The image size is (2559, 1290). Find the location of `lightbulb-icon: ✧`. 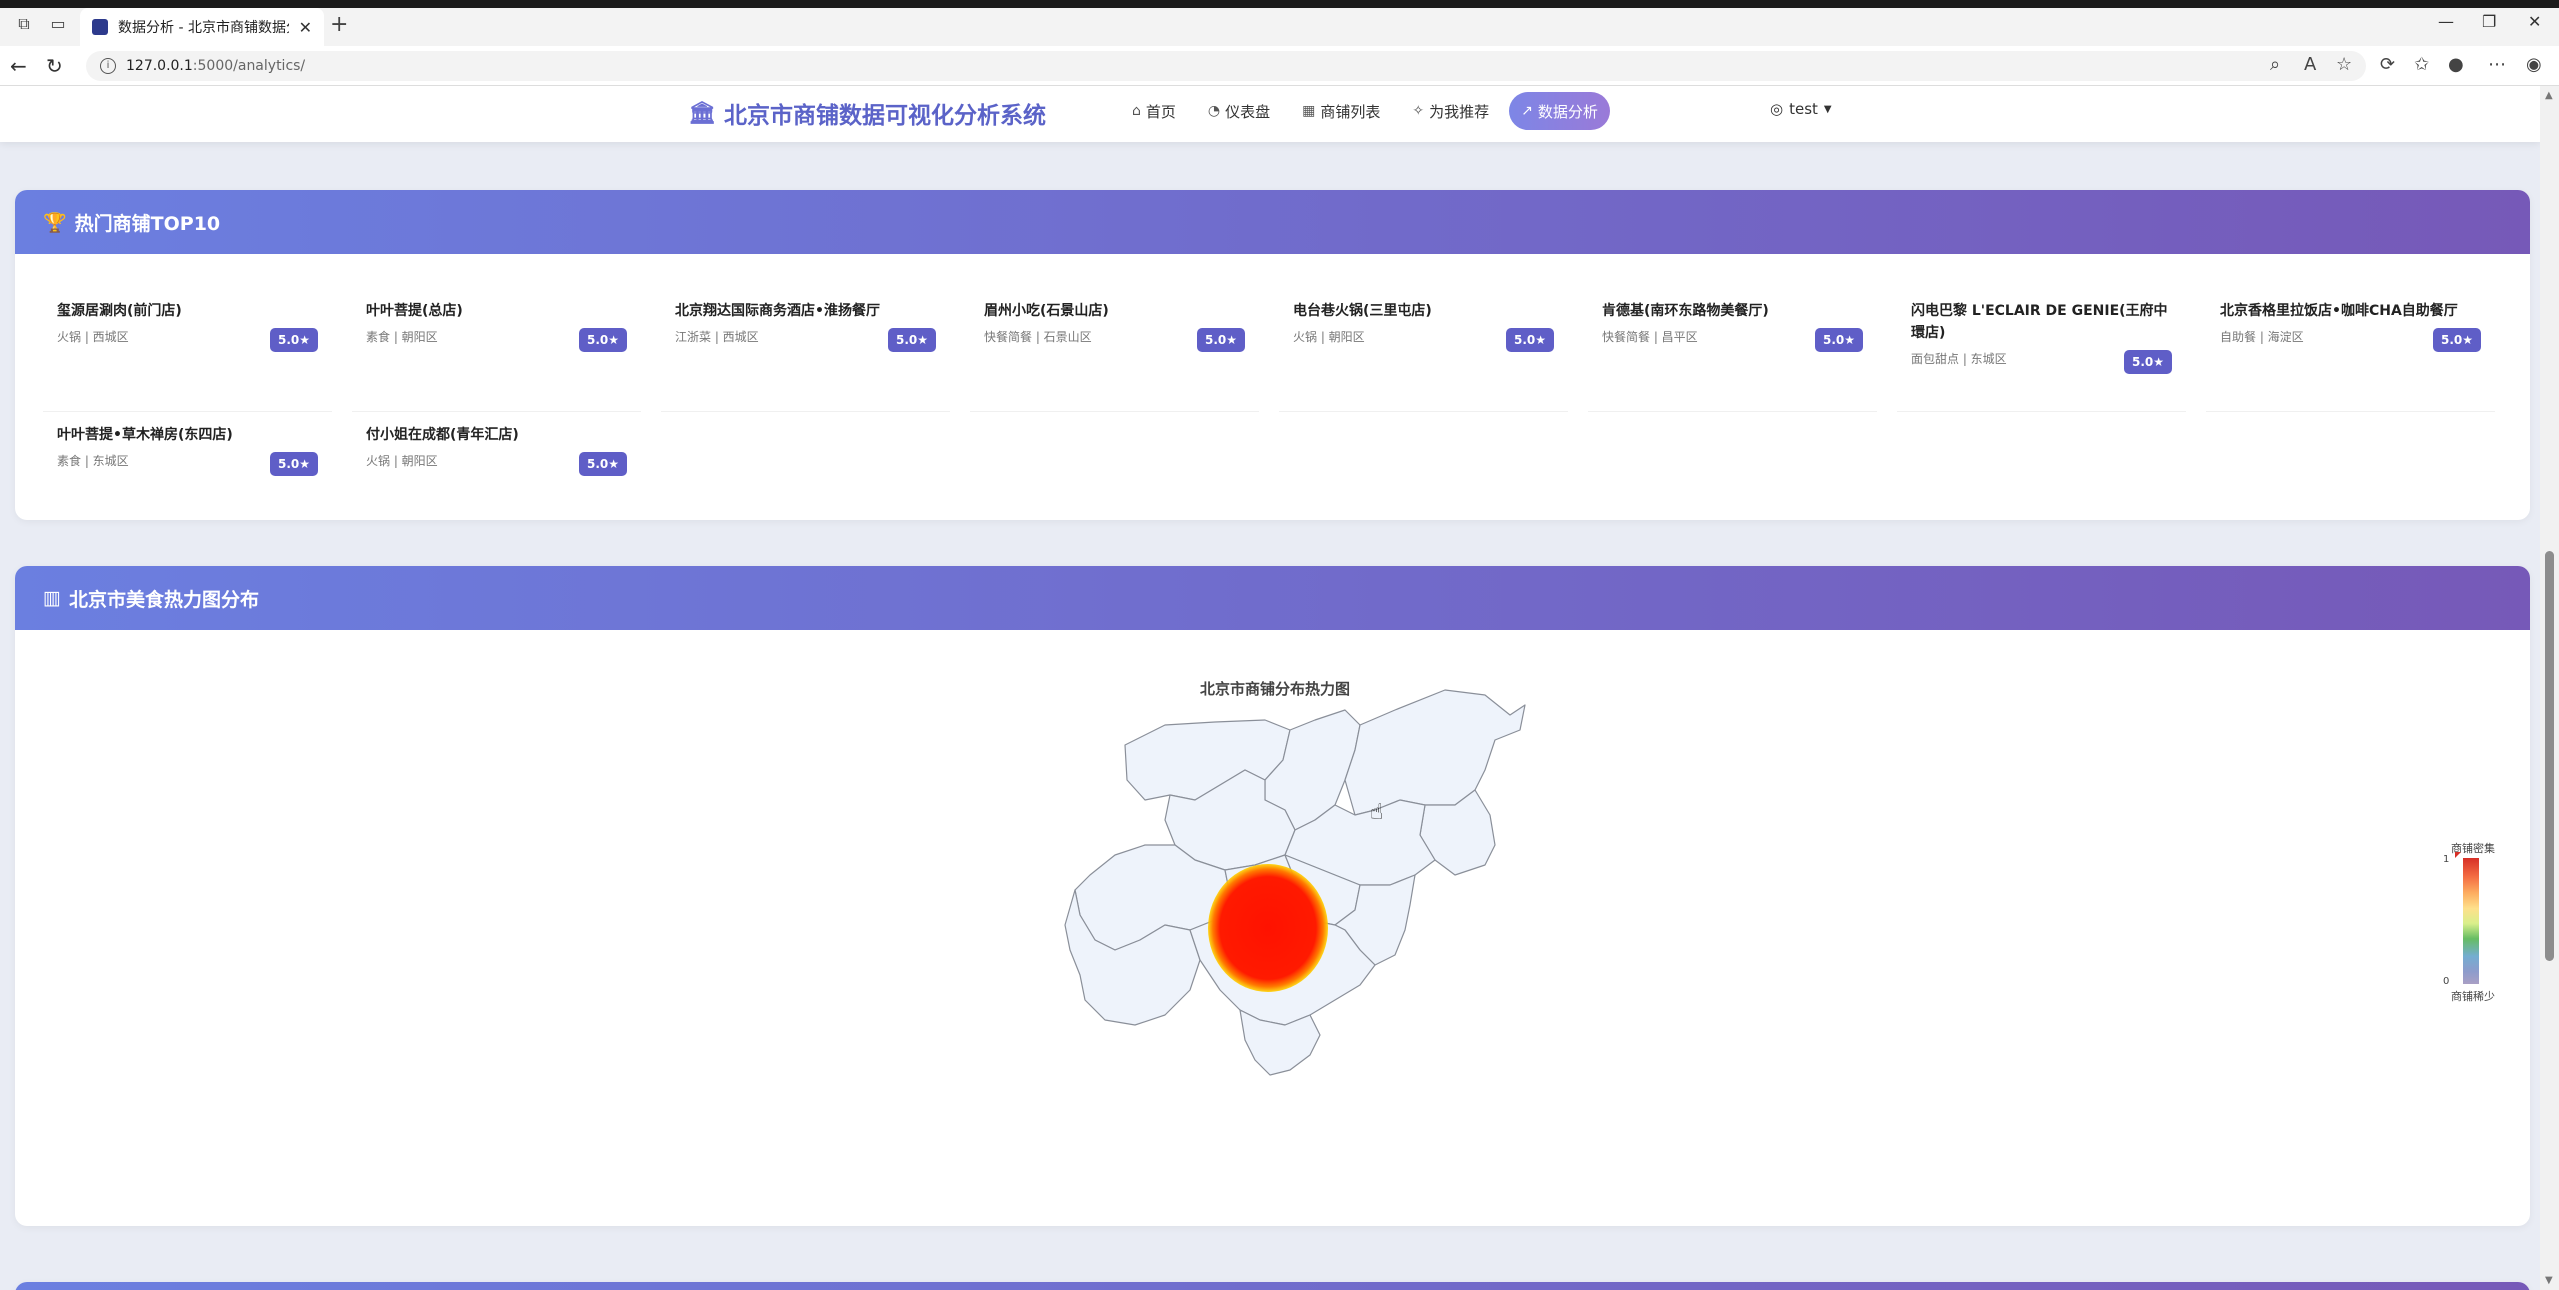

lightbulb-icon: ✧ is located at coordinates (1418, 111).